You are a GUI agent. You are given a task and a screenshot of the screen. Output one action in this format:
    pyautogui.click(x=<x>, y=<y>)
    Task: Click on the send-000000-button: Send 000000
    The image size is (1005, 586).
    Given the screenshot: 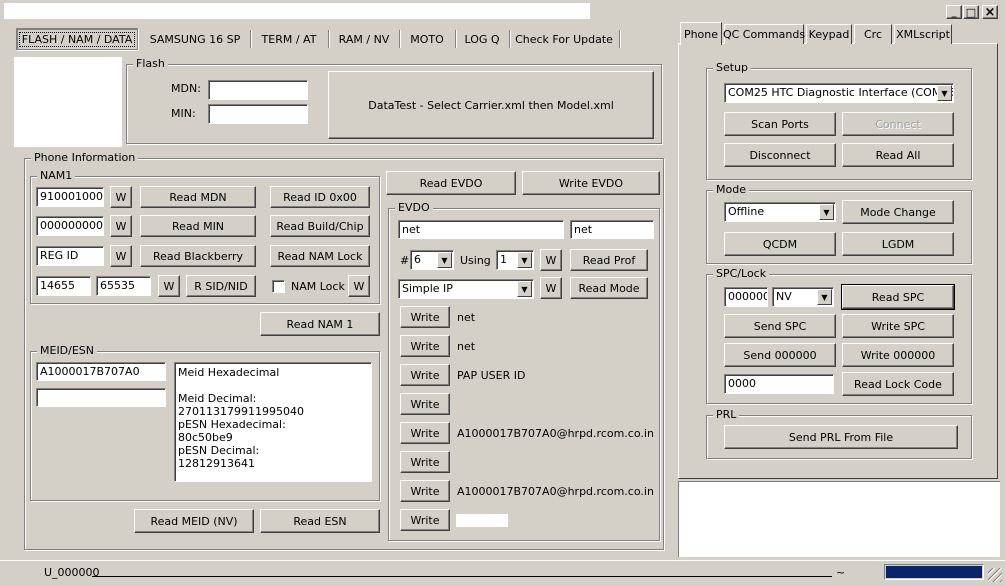 What is the action you would take?
    pyautogui.click(x=780, y=355)
    